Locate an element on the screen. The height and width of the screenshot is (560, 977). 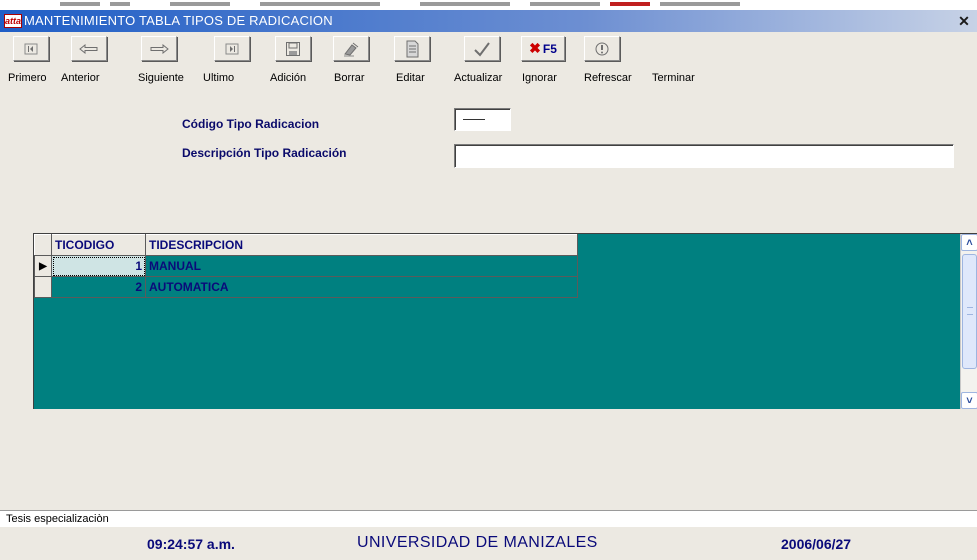
next-label: Siguiente is located at coordinates (161, 78).